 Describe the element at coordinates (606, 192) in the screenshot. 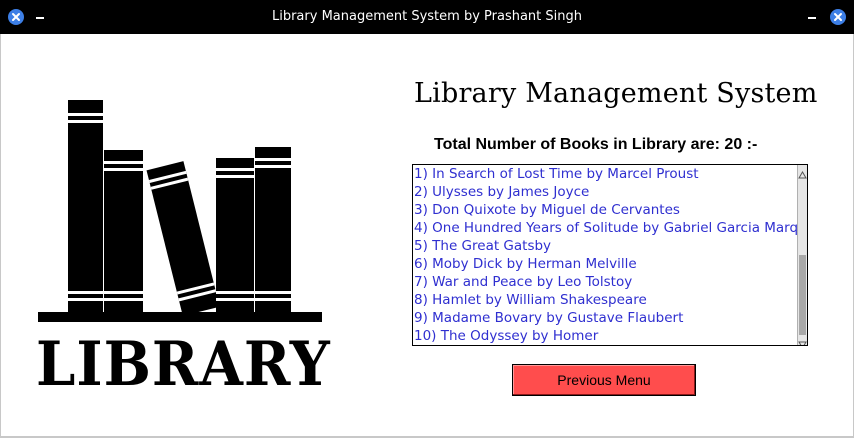

I see `list-item: 2) Ulysses by James Joyce` at that location.